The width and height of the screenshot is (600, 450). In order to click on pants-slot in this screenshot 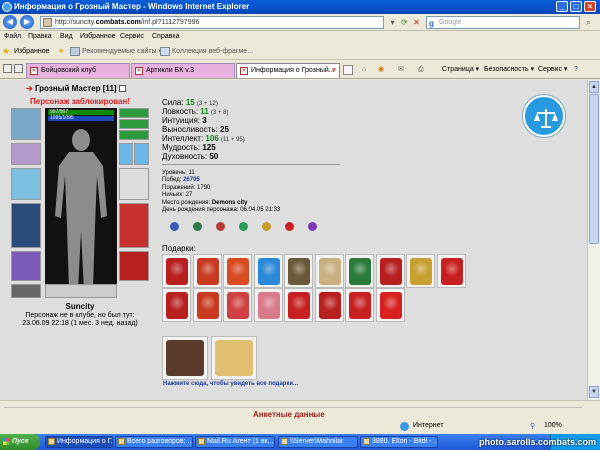, I will do `click(134, 225)`.